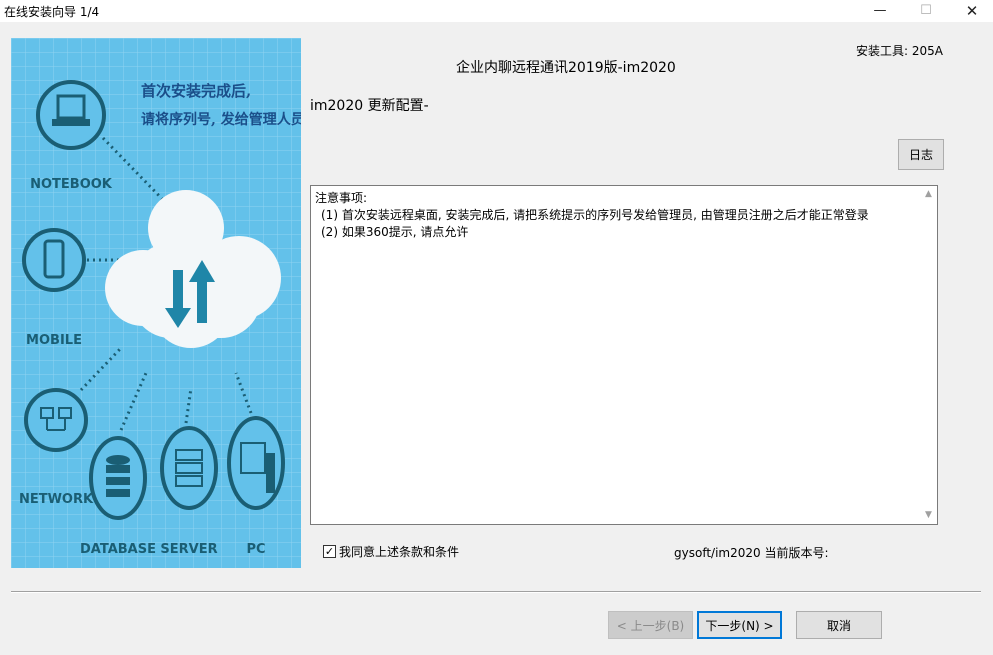  I want to click on install-tool-label: 安装工具: 205A, so click(899, 51).